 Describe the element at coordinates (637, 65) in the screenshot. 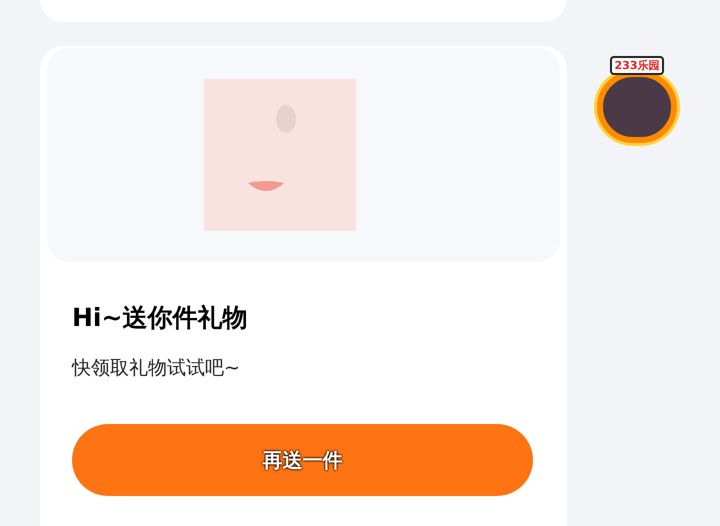

I see `badge-label: 233乐园` at that location.